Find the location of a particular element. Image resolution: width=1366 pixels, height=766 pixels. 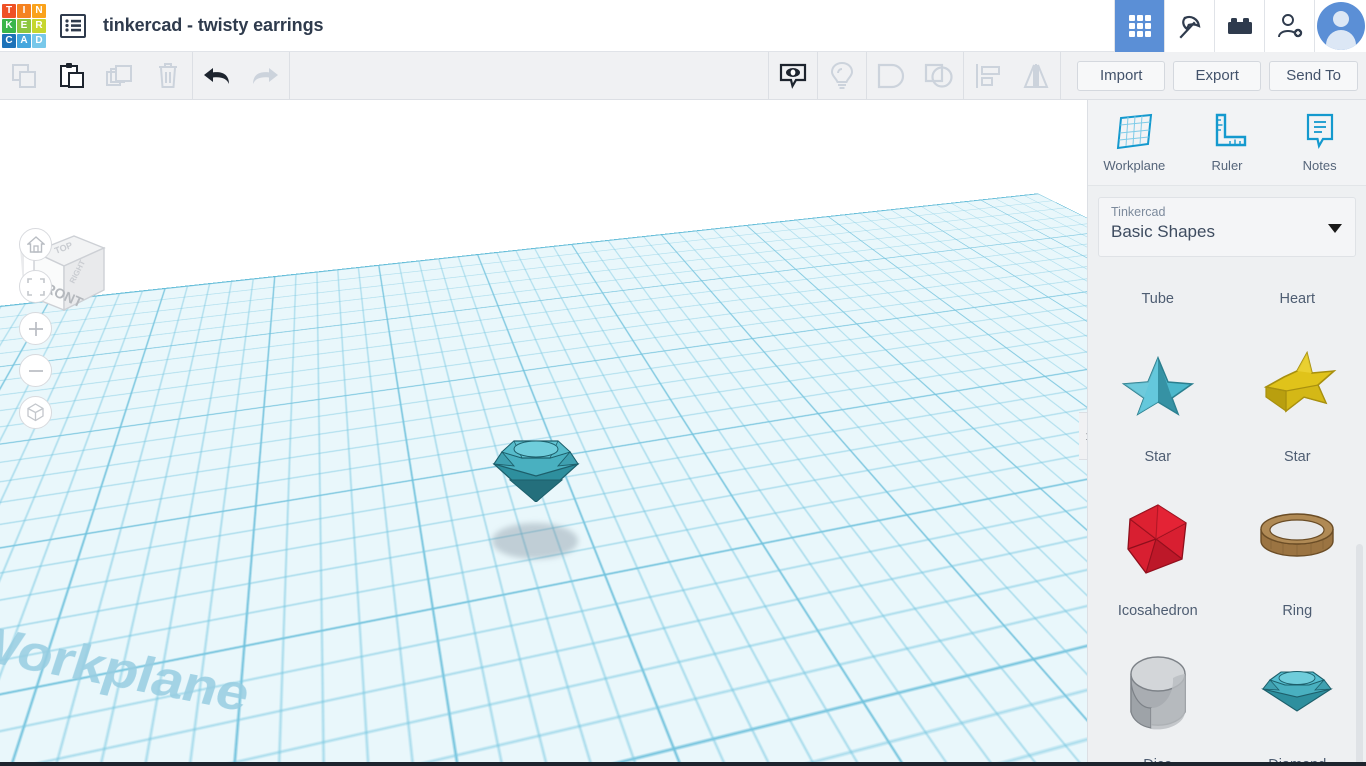

list-menu-icon is located at coordinates (73, 25).